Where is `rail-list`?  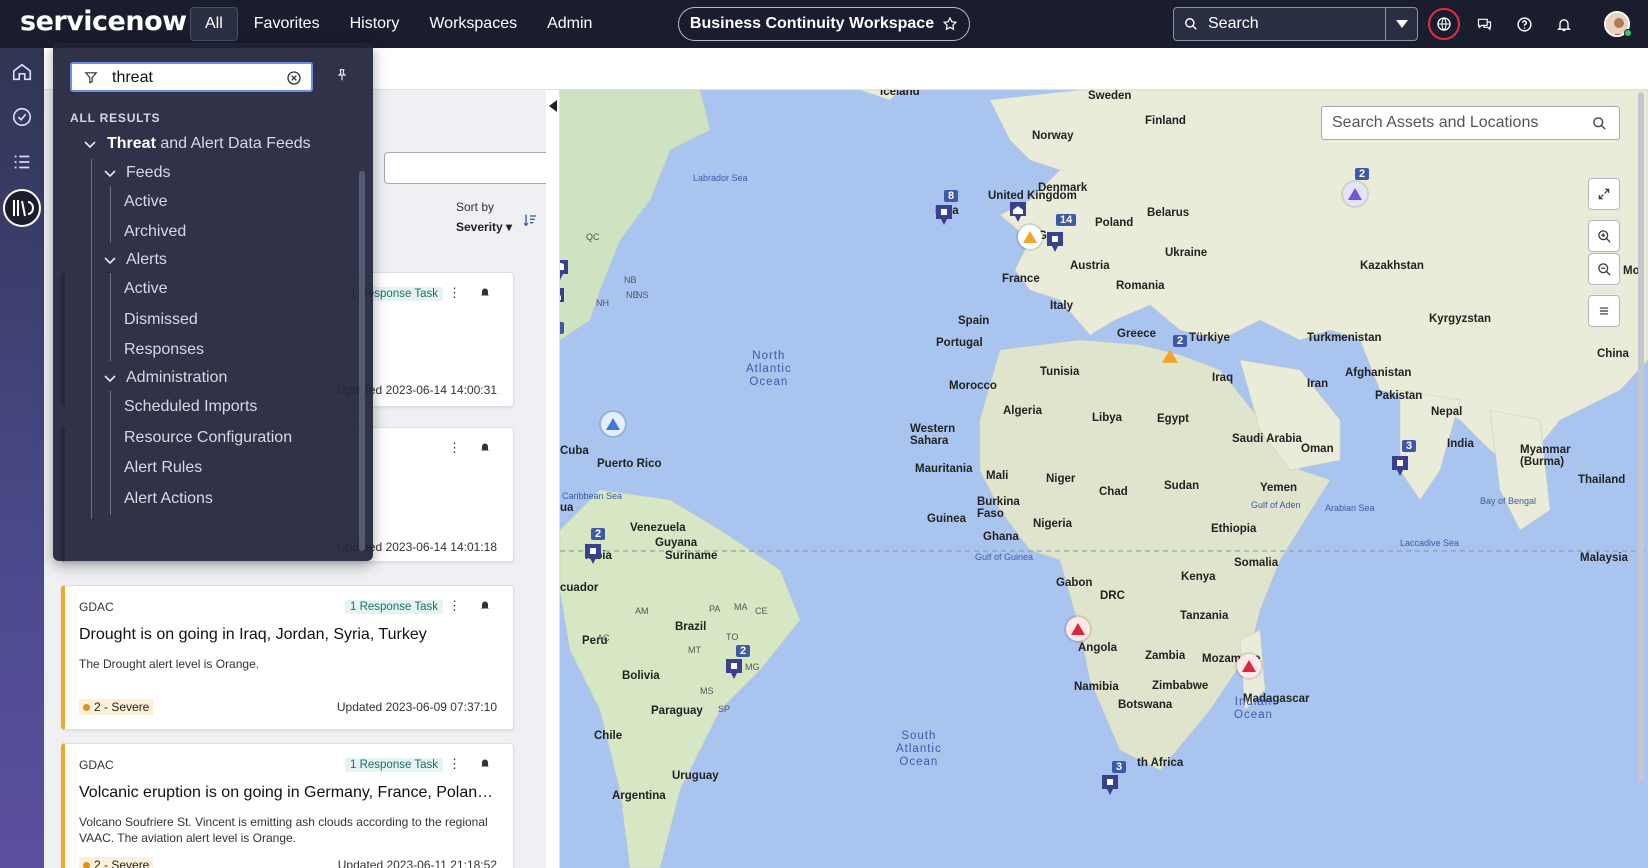 rail-list is located at coordinates (22, 162).